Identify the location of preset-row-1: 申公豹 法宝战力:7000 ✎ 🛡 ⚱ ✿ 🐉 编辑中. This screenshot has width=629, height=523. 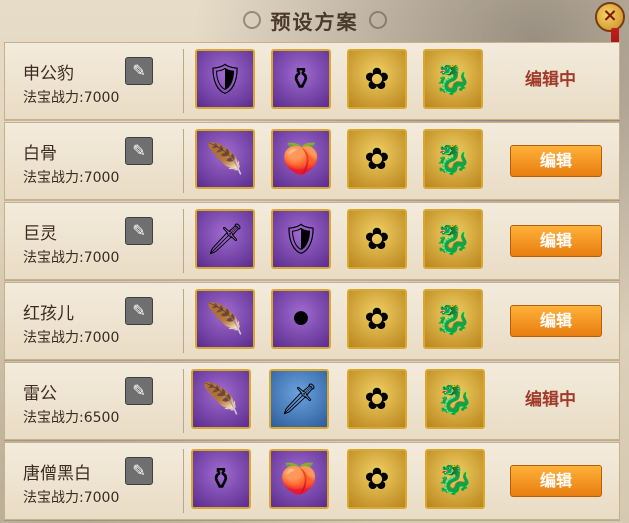
(312, 81).